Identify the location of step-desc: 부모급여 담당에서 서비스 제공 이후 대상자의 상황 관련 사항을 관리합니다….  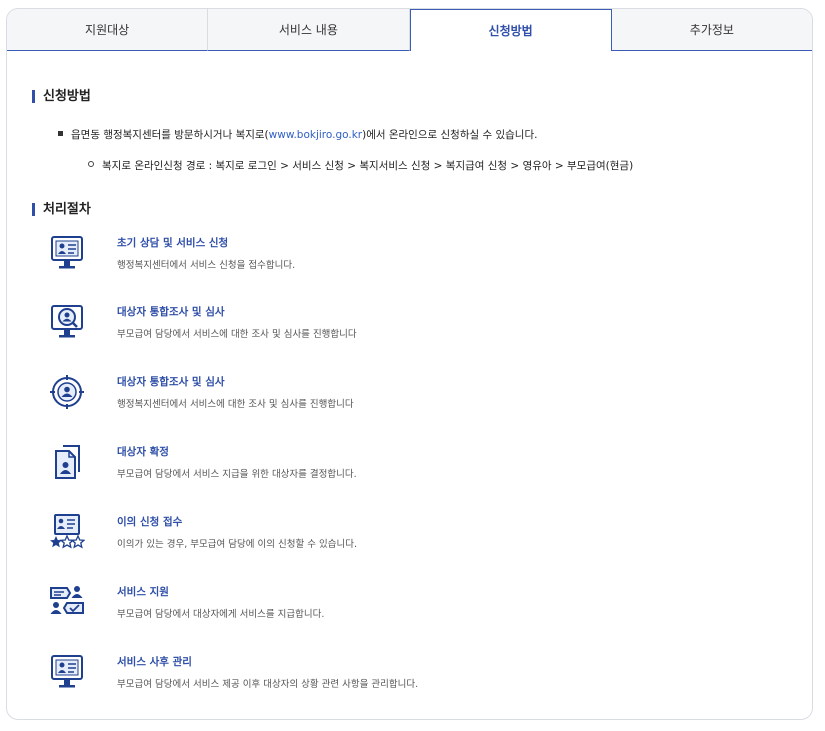
(268, 684).